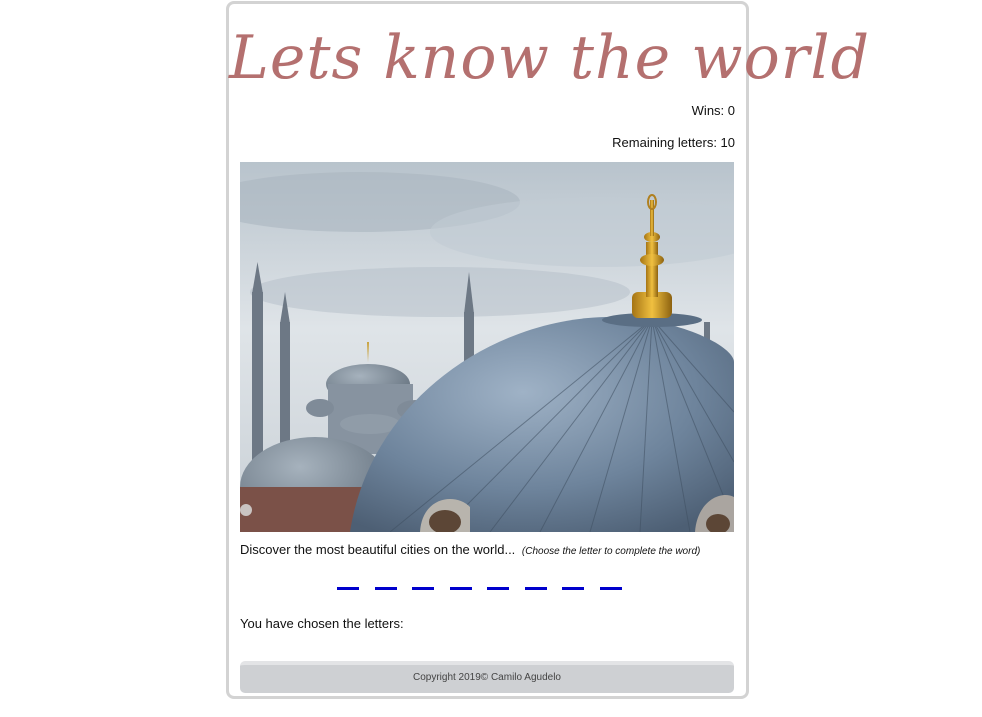 This screenshot has height=717, width=982. What do you see at coordinates (611, 551) in the screenshot?
I see `caption-hint: (Choose the letter to complete the word)` at bounding box center [611, 551].